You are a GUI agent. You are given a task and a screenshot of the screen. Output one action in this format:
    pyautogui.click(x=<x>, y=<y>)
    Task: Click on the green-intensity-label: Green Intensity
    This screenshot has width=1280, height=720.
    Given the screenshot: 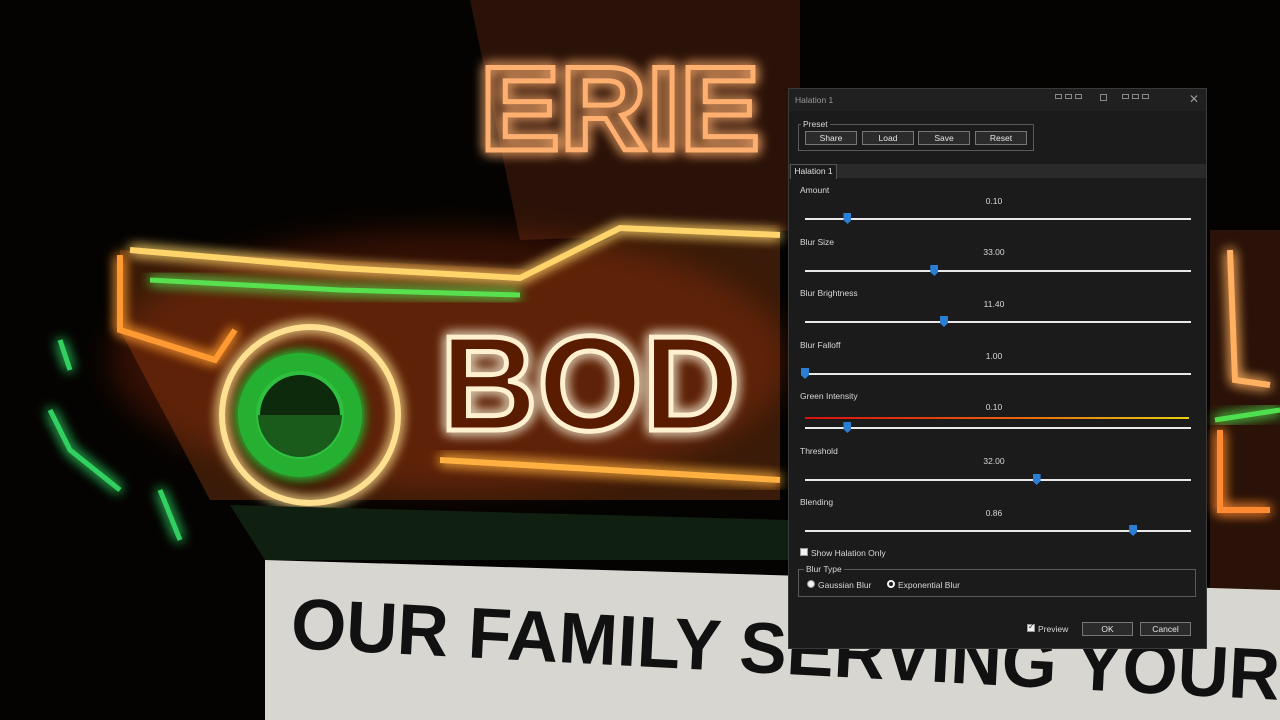 What is the action you would take?
    pyautogui.click(x=829, y=396)
    